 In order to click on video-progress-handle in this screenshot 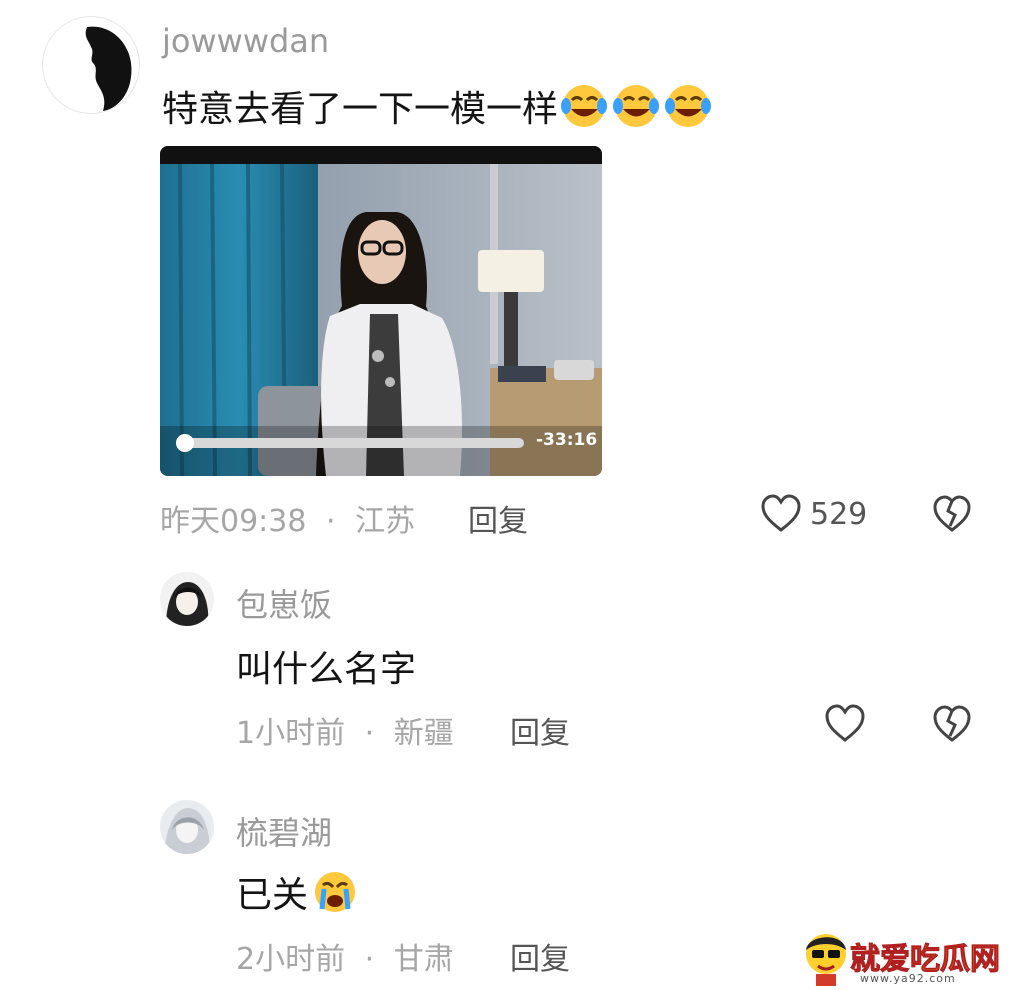, I will do `click(185, 443)`.